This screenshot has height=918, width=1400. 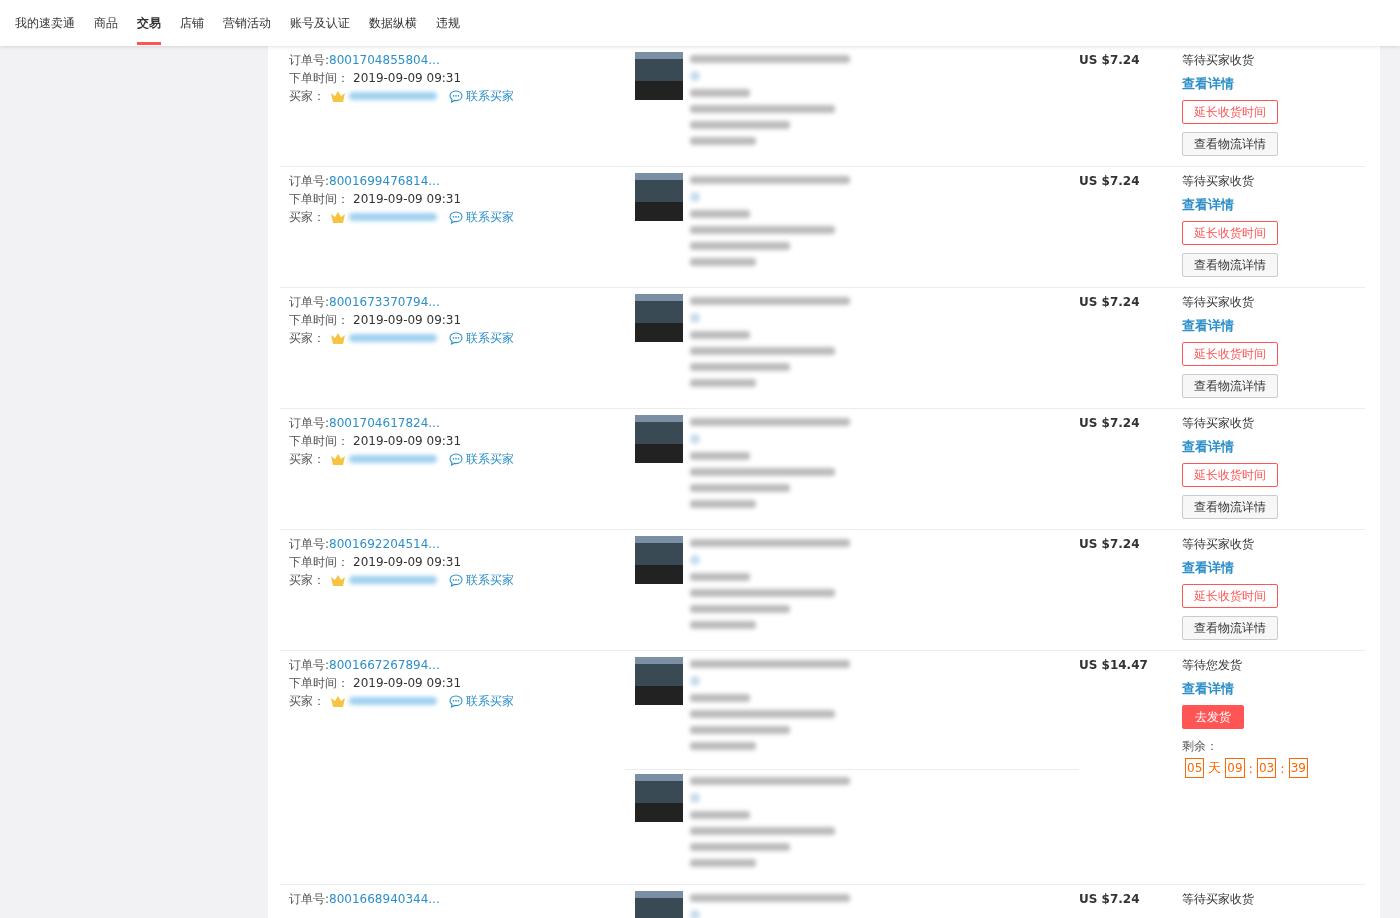 What do you see at coordinates (1213, 717) in the screenshot?
I see `ship-button: 去发货` at bounding box center [1213, 717].